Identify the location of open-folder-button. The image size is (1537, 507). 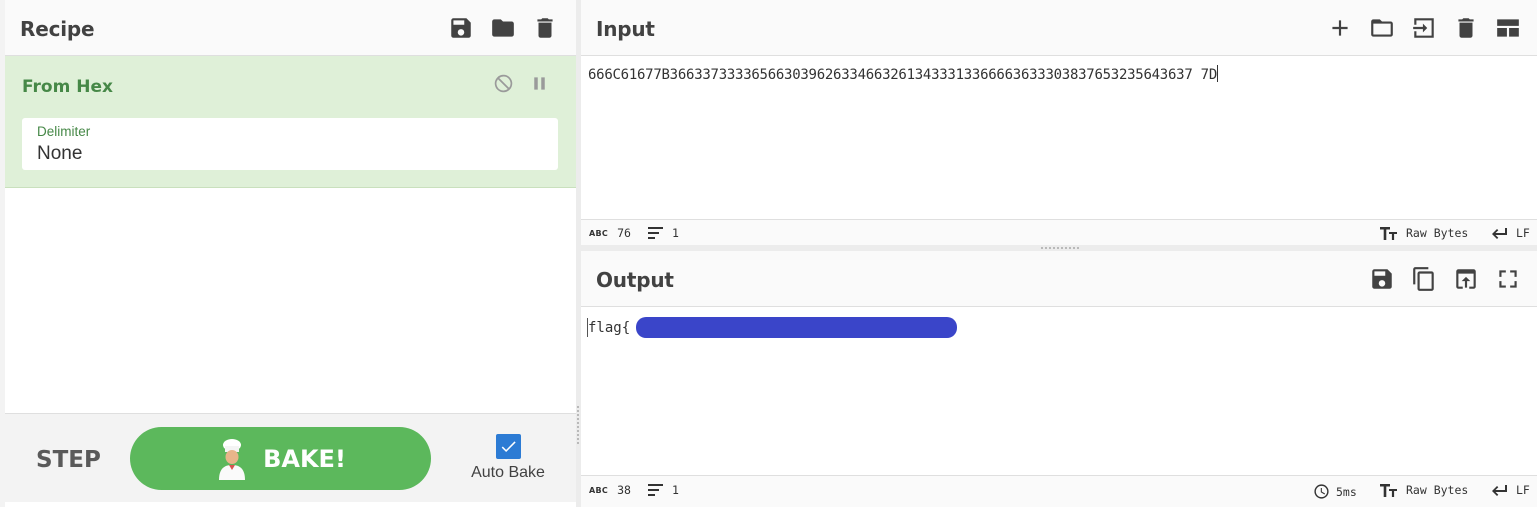
(1424, 28).